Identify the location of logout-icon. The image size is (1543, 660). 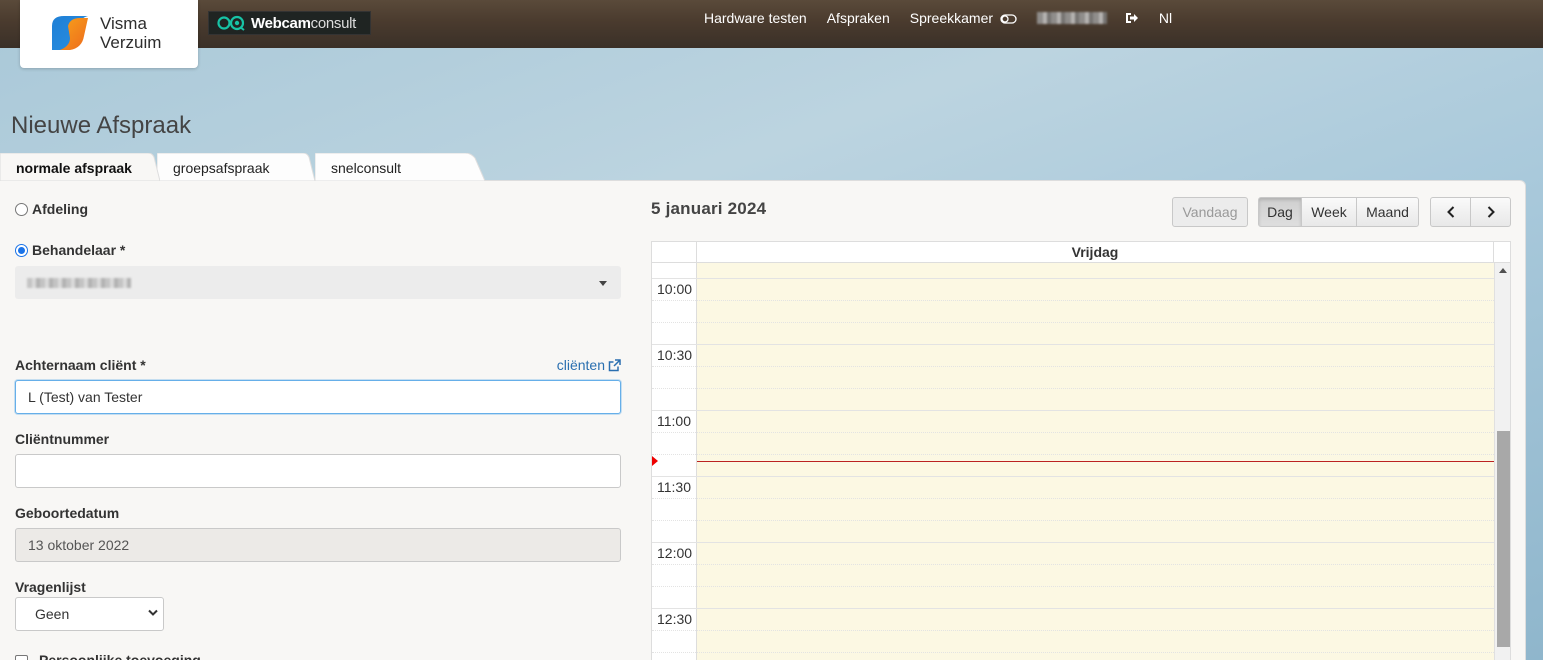
(1132, 18).